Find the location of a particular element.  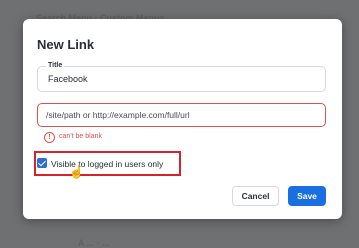

hand-cursor-icon: ☝ is located at coordinates (76, 172).